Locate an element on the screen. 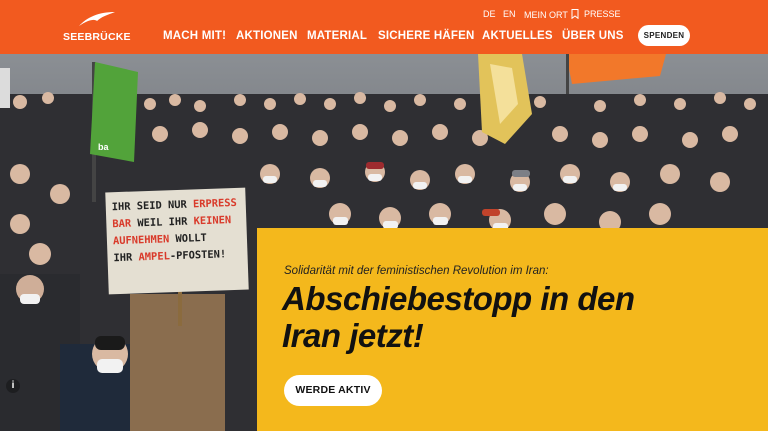  mein-ort-link: MEIN ORT is located at coordinates (551, 14).